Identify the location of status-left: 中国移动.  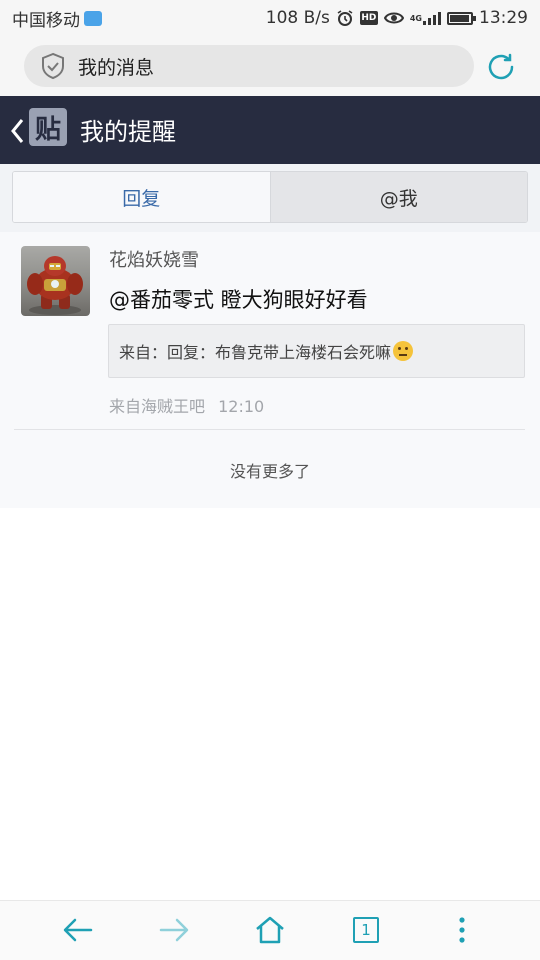
(57, 18).